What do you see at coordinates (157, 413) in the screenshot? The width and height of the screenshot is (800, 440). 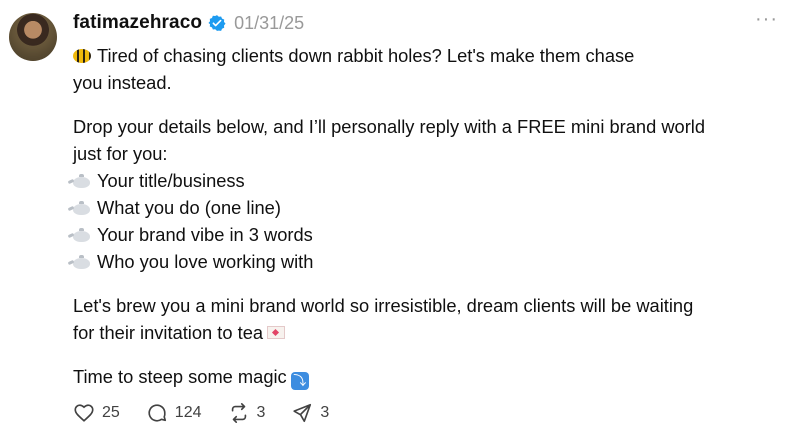 I see `comment-icon` at bounding box center [157, 413].